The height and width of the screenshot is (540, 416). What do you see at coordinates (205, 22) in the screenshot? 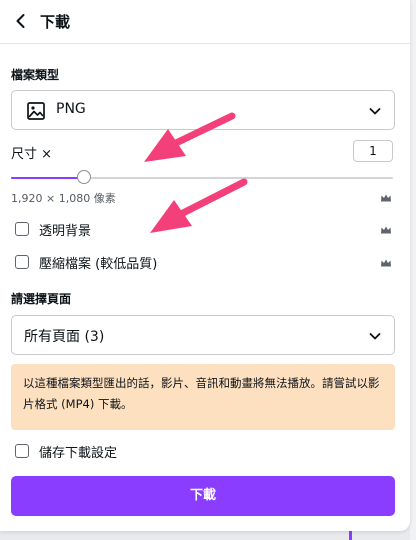
I see `panel-header: 下載` at bounding box center [205, 22].